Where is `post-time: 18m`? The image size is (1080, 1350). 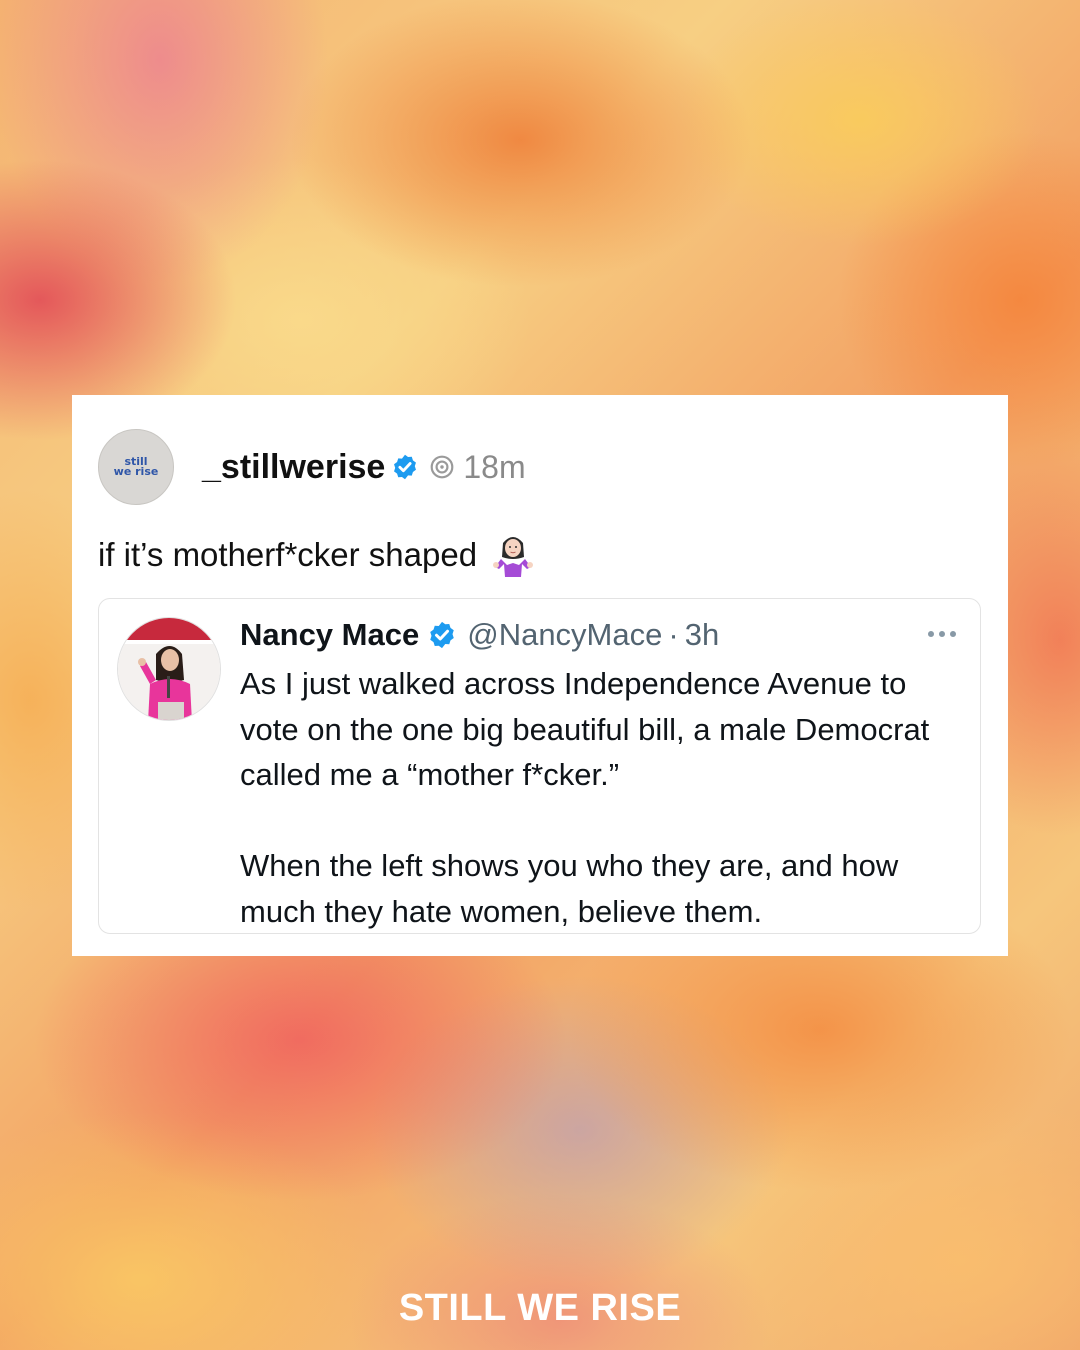 post-time: 18m is located at coordinates (494, 466).